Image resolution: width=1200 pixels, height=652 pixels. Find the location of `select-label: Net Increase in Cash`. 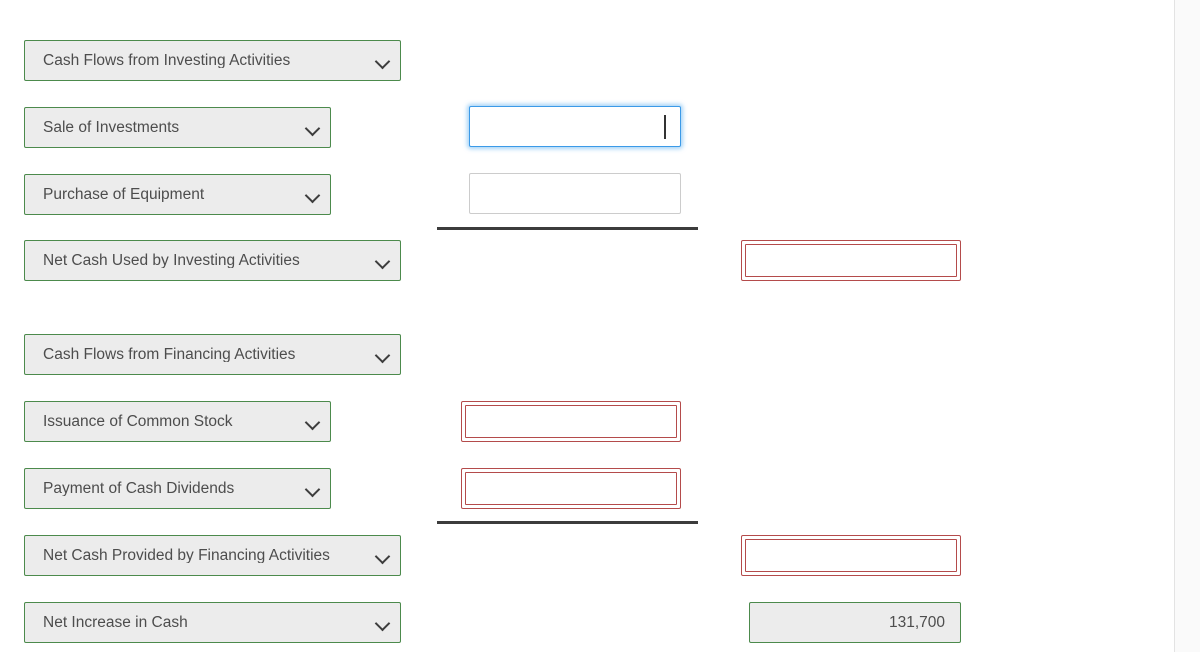

select-label: Net Increase in Cash is located at coordinates (115, 622).